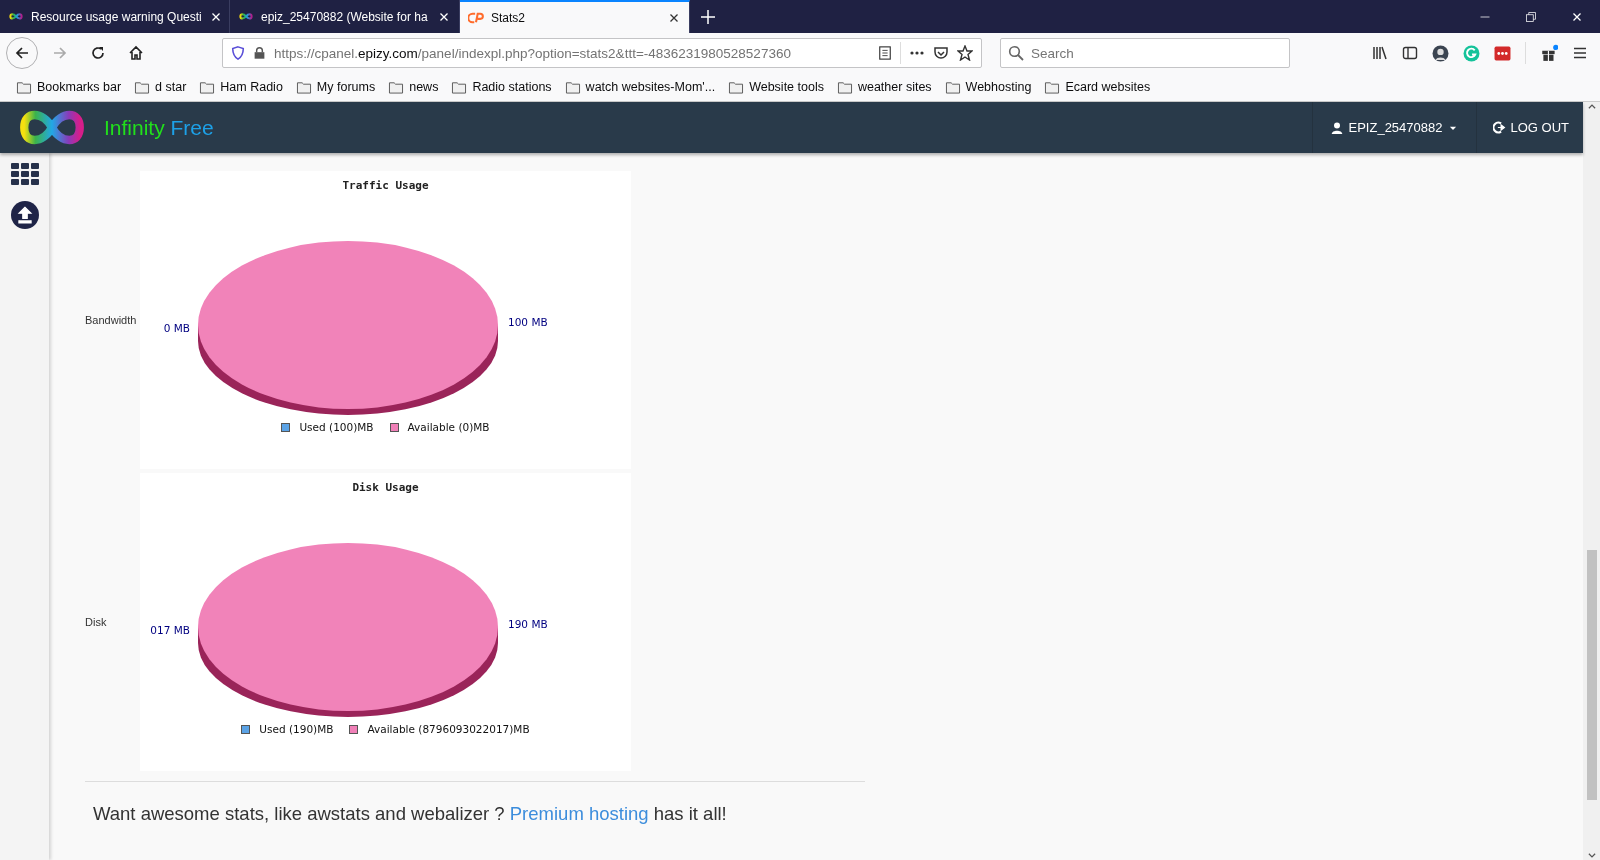 The height and width of the screenshot is (860, 1600). What do you see at coordinates (1591, 855) in the screenshot?
I see `scroll-down-icon` at bounding box center [1591, 855].